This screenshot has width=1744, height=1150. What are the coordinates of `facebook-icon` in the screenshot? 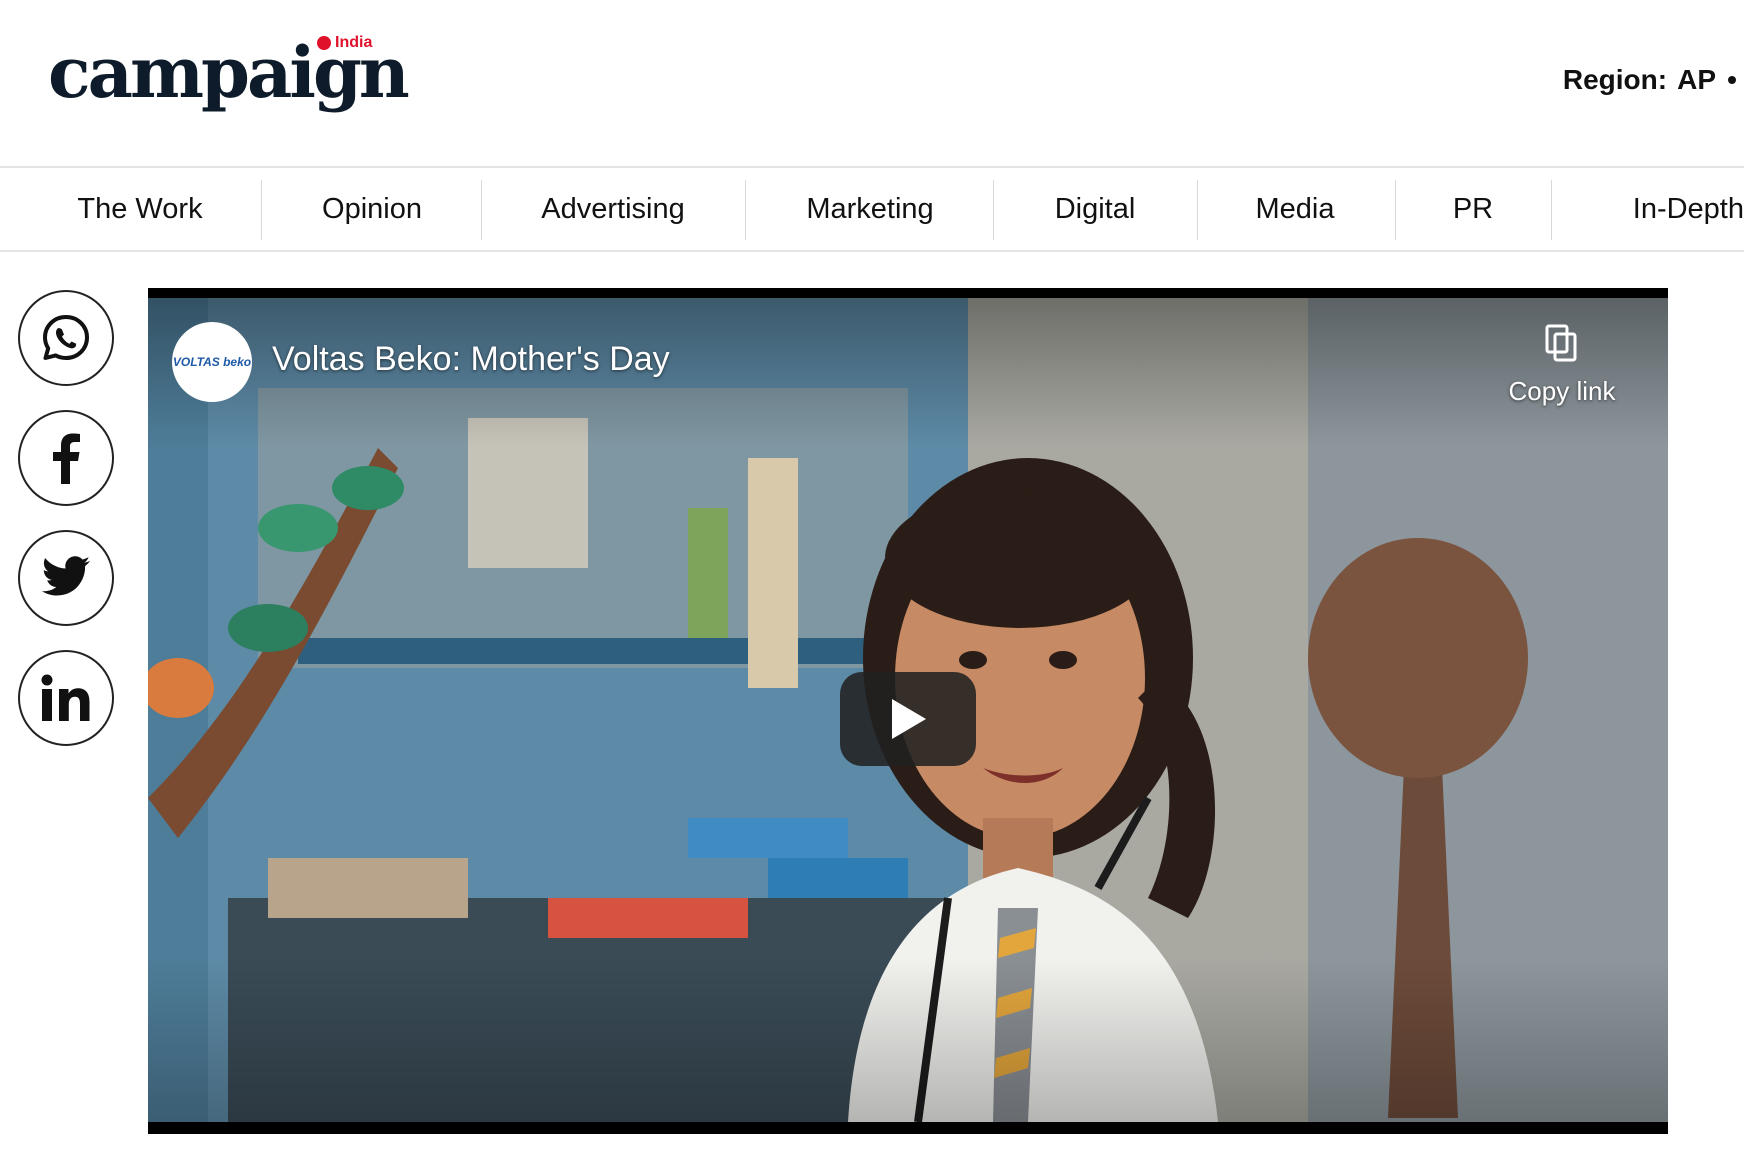 It's located at (66, 458).